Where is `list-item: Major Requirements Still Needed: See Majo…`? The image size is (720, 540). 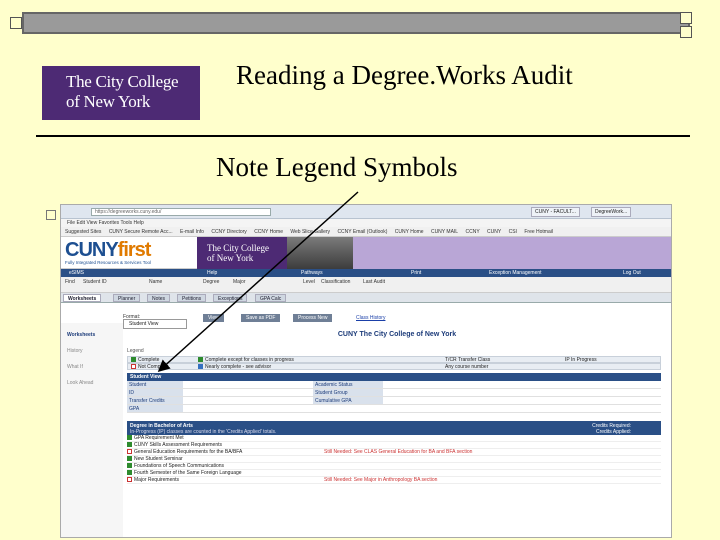 list-item: Major Requirements Still Needed: See Majo… is located at coordinates (394, 480).